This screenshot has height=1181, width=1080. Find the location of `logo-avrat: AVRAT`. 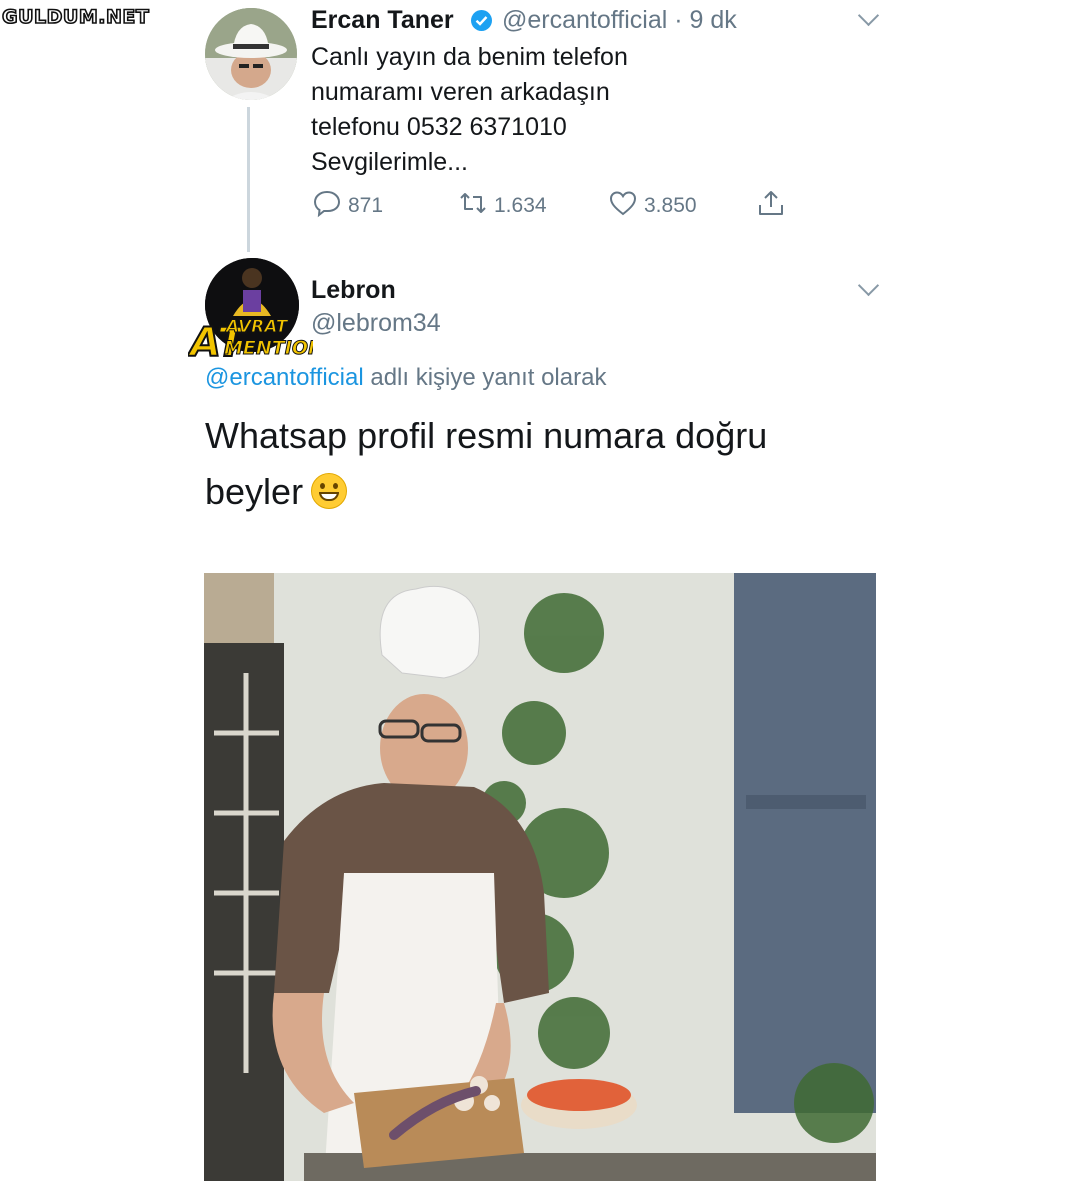

logo-avrat: AVRAT is located at coordinates (256, 327).